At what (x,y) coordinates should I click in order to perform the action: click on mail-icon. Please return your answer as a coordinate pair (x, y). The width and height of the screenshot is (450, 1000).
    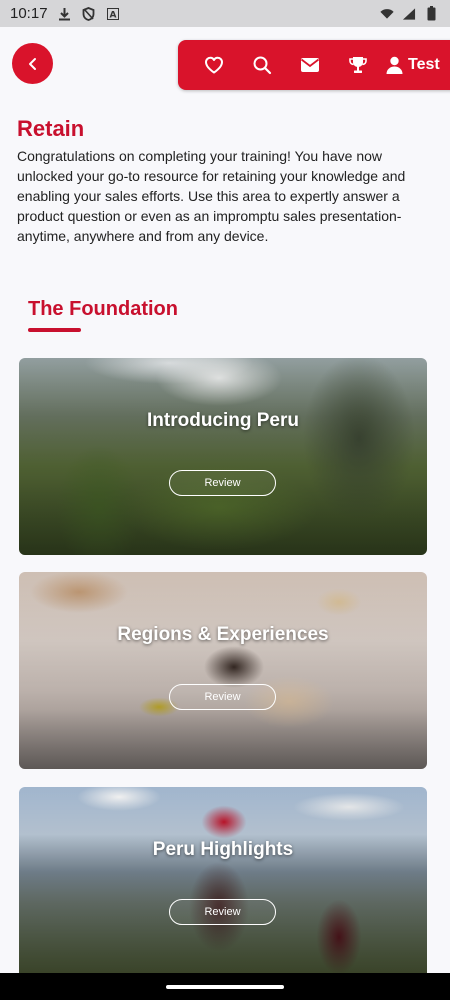
    Looking at the image, I should click on (310, 65).